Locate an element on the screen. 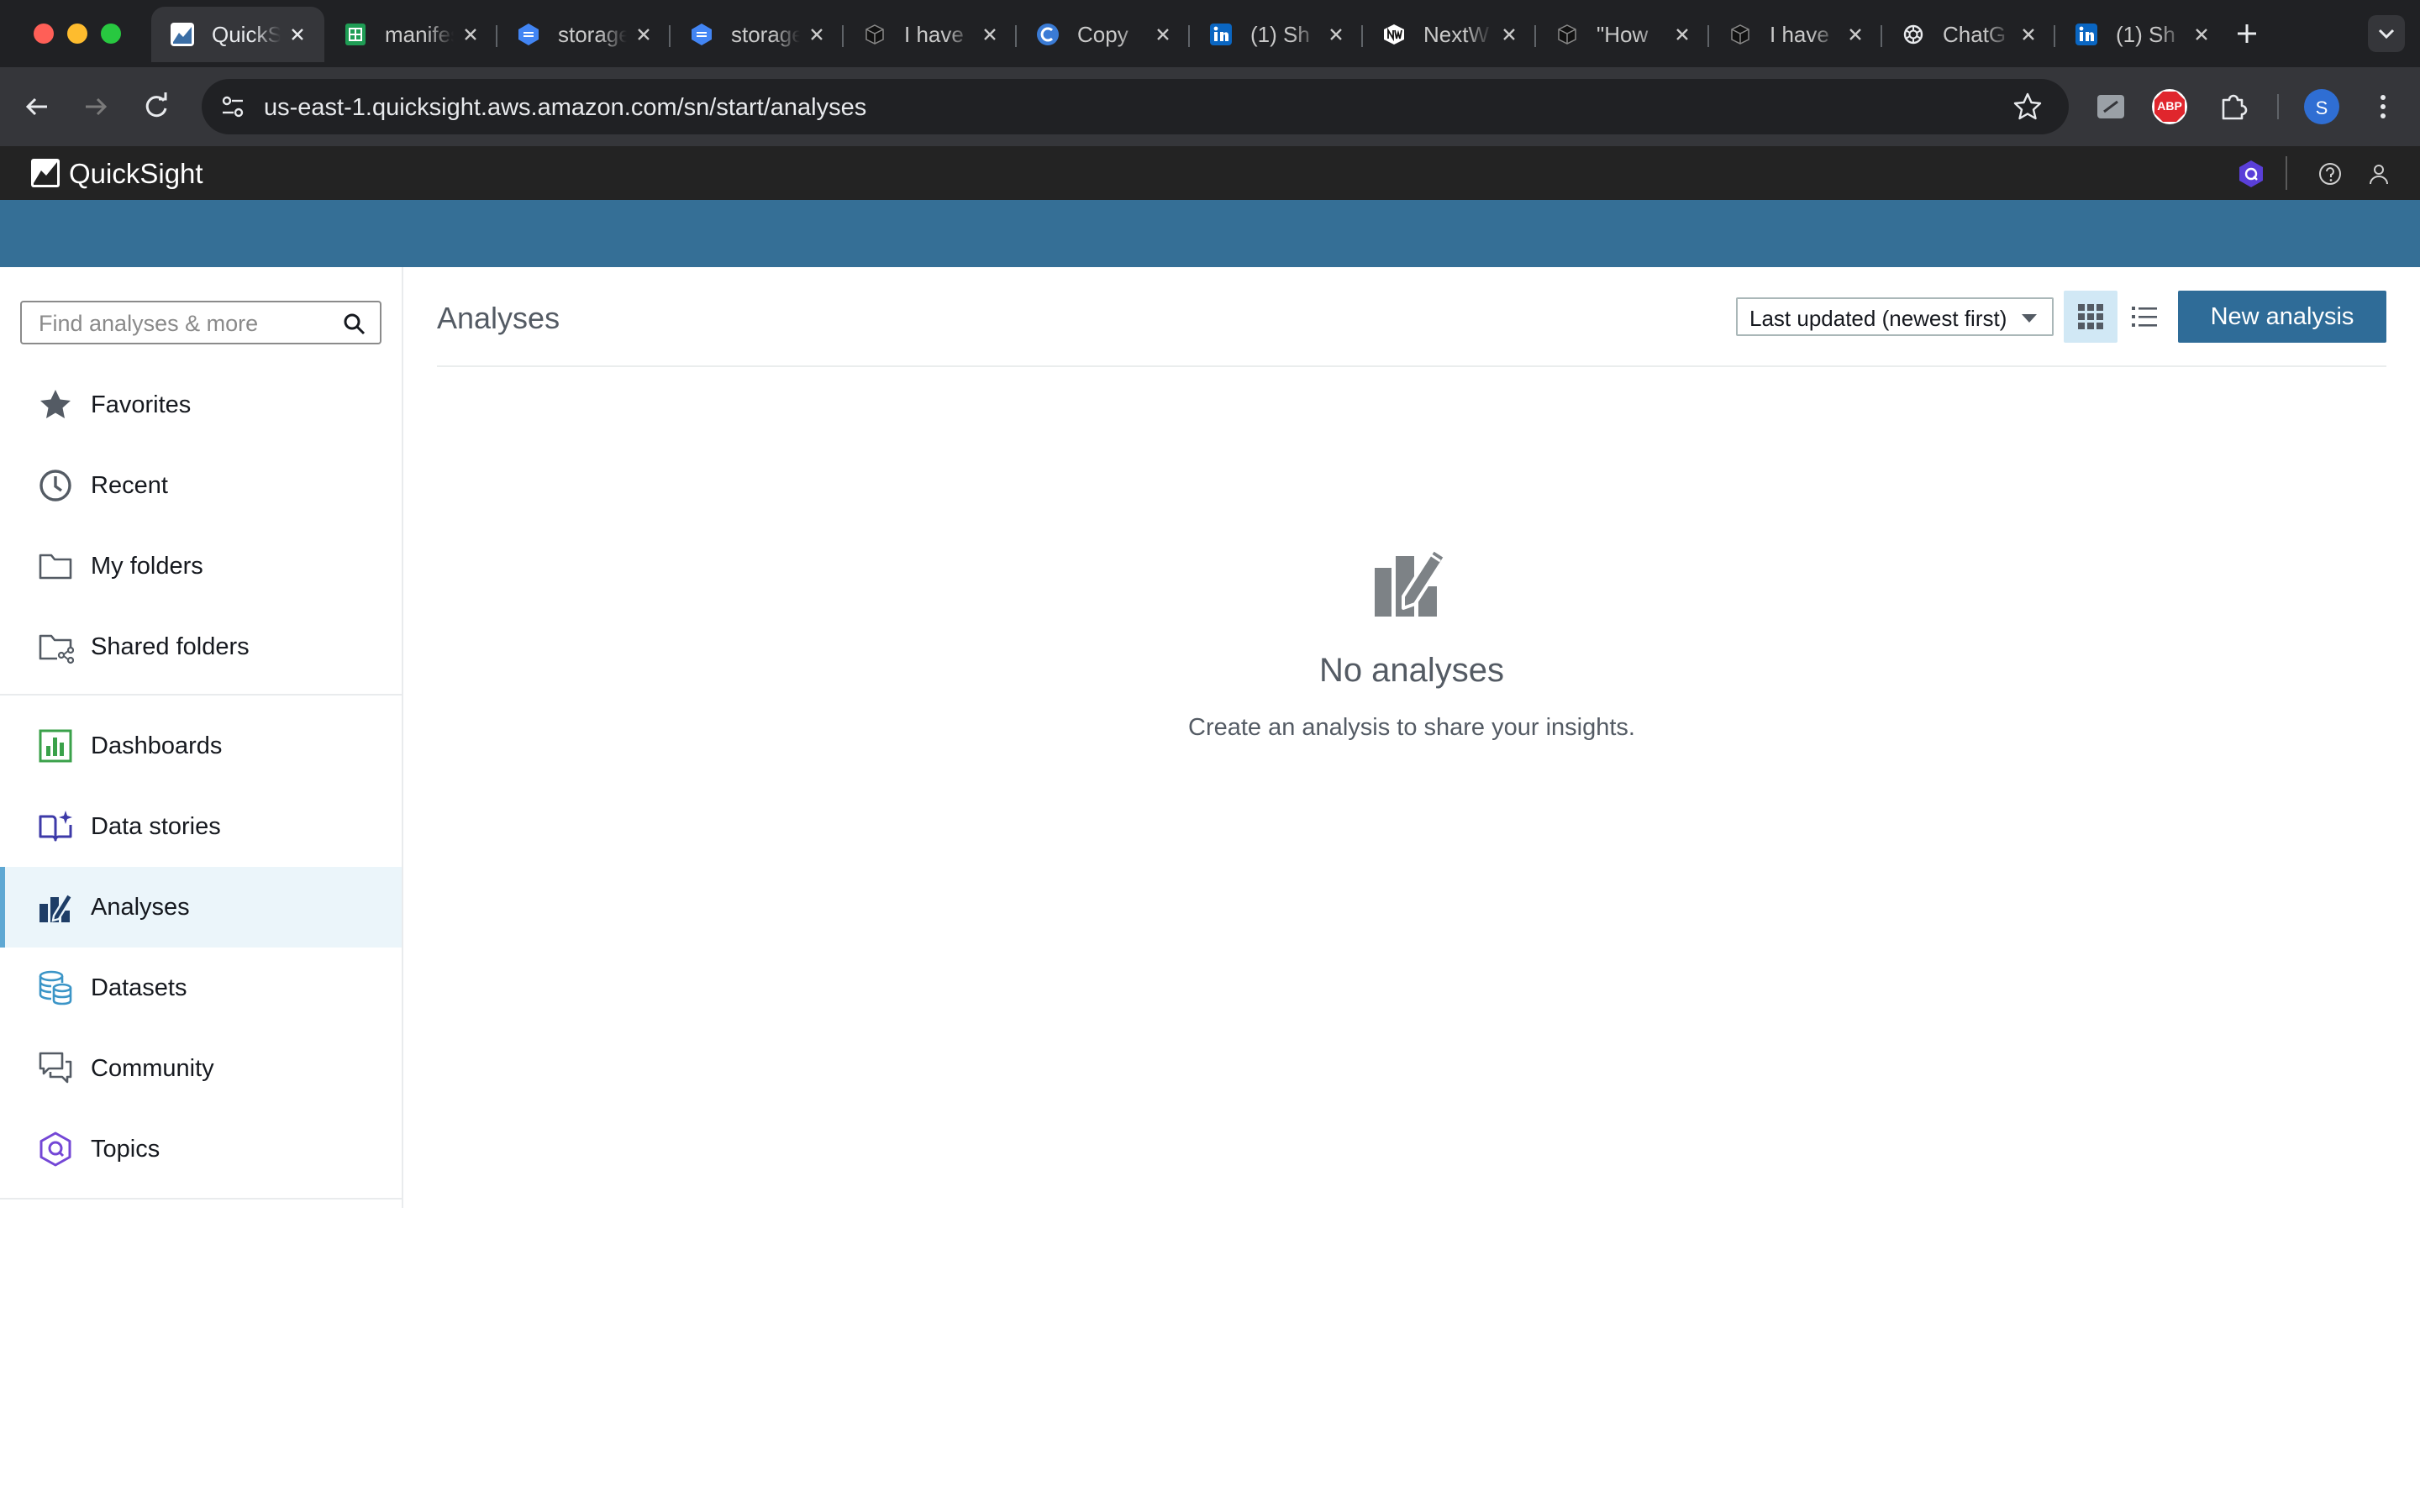 Image resolution: width=2420 pixels, height=1512 pixels. folder-icon is located at coordinates (55, 566).